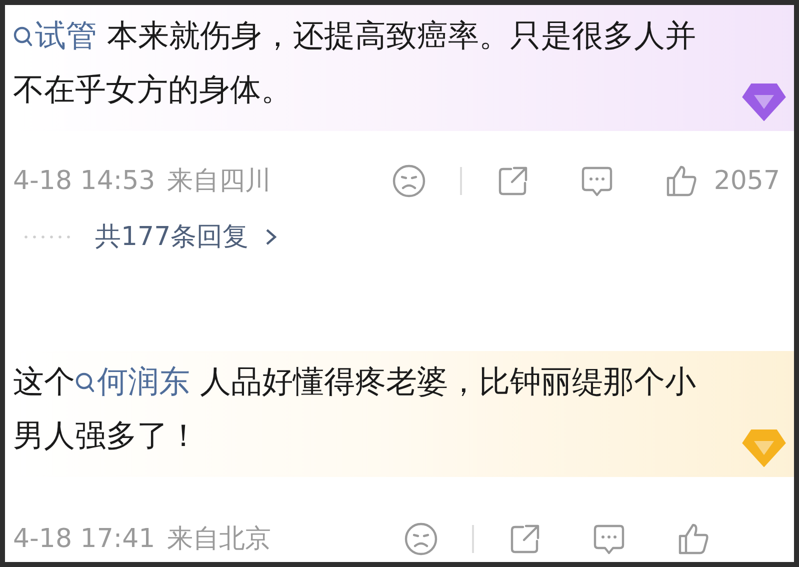 The image size is (799, 567). Describe the element at coordinates (355, 409) in the screenshot. I see `comment-text: 这个 何润东 人品好懂得疼老婆，比钟丽缇那个小男人强多了！` at that location.